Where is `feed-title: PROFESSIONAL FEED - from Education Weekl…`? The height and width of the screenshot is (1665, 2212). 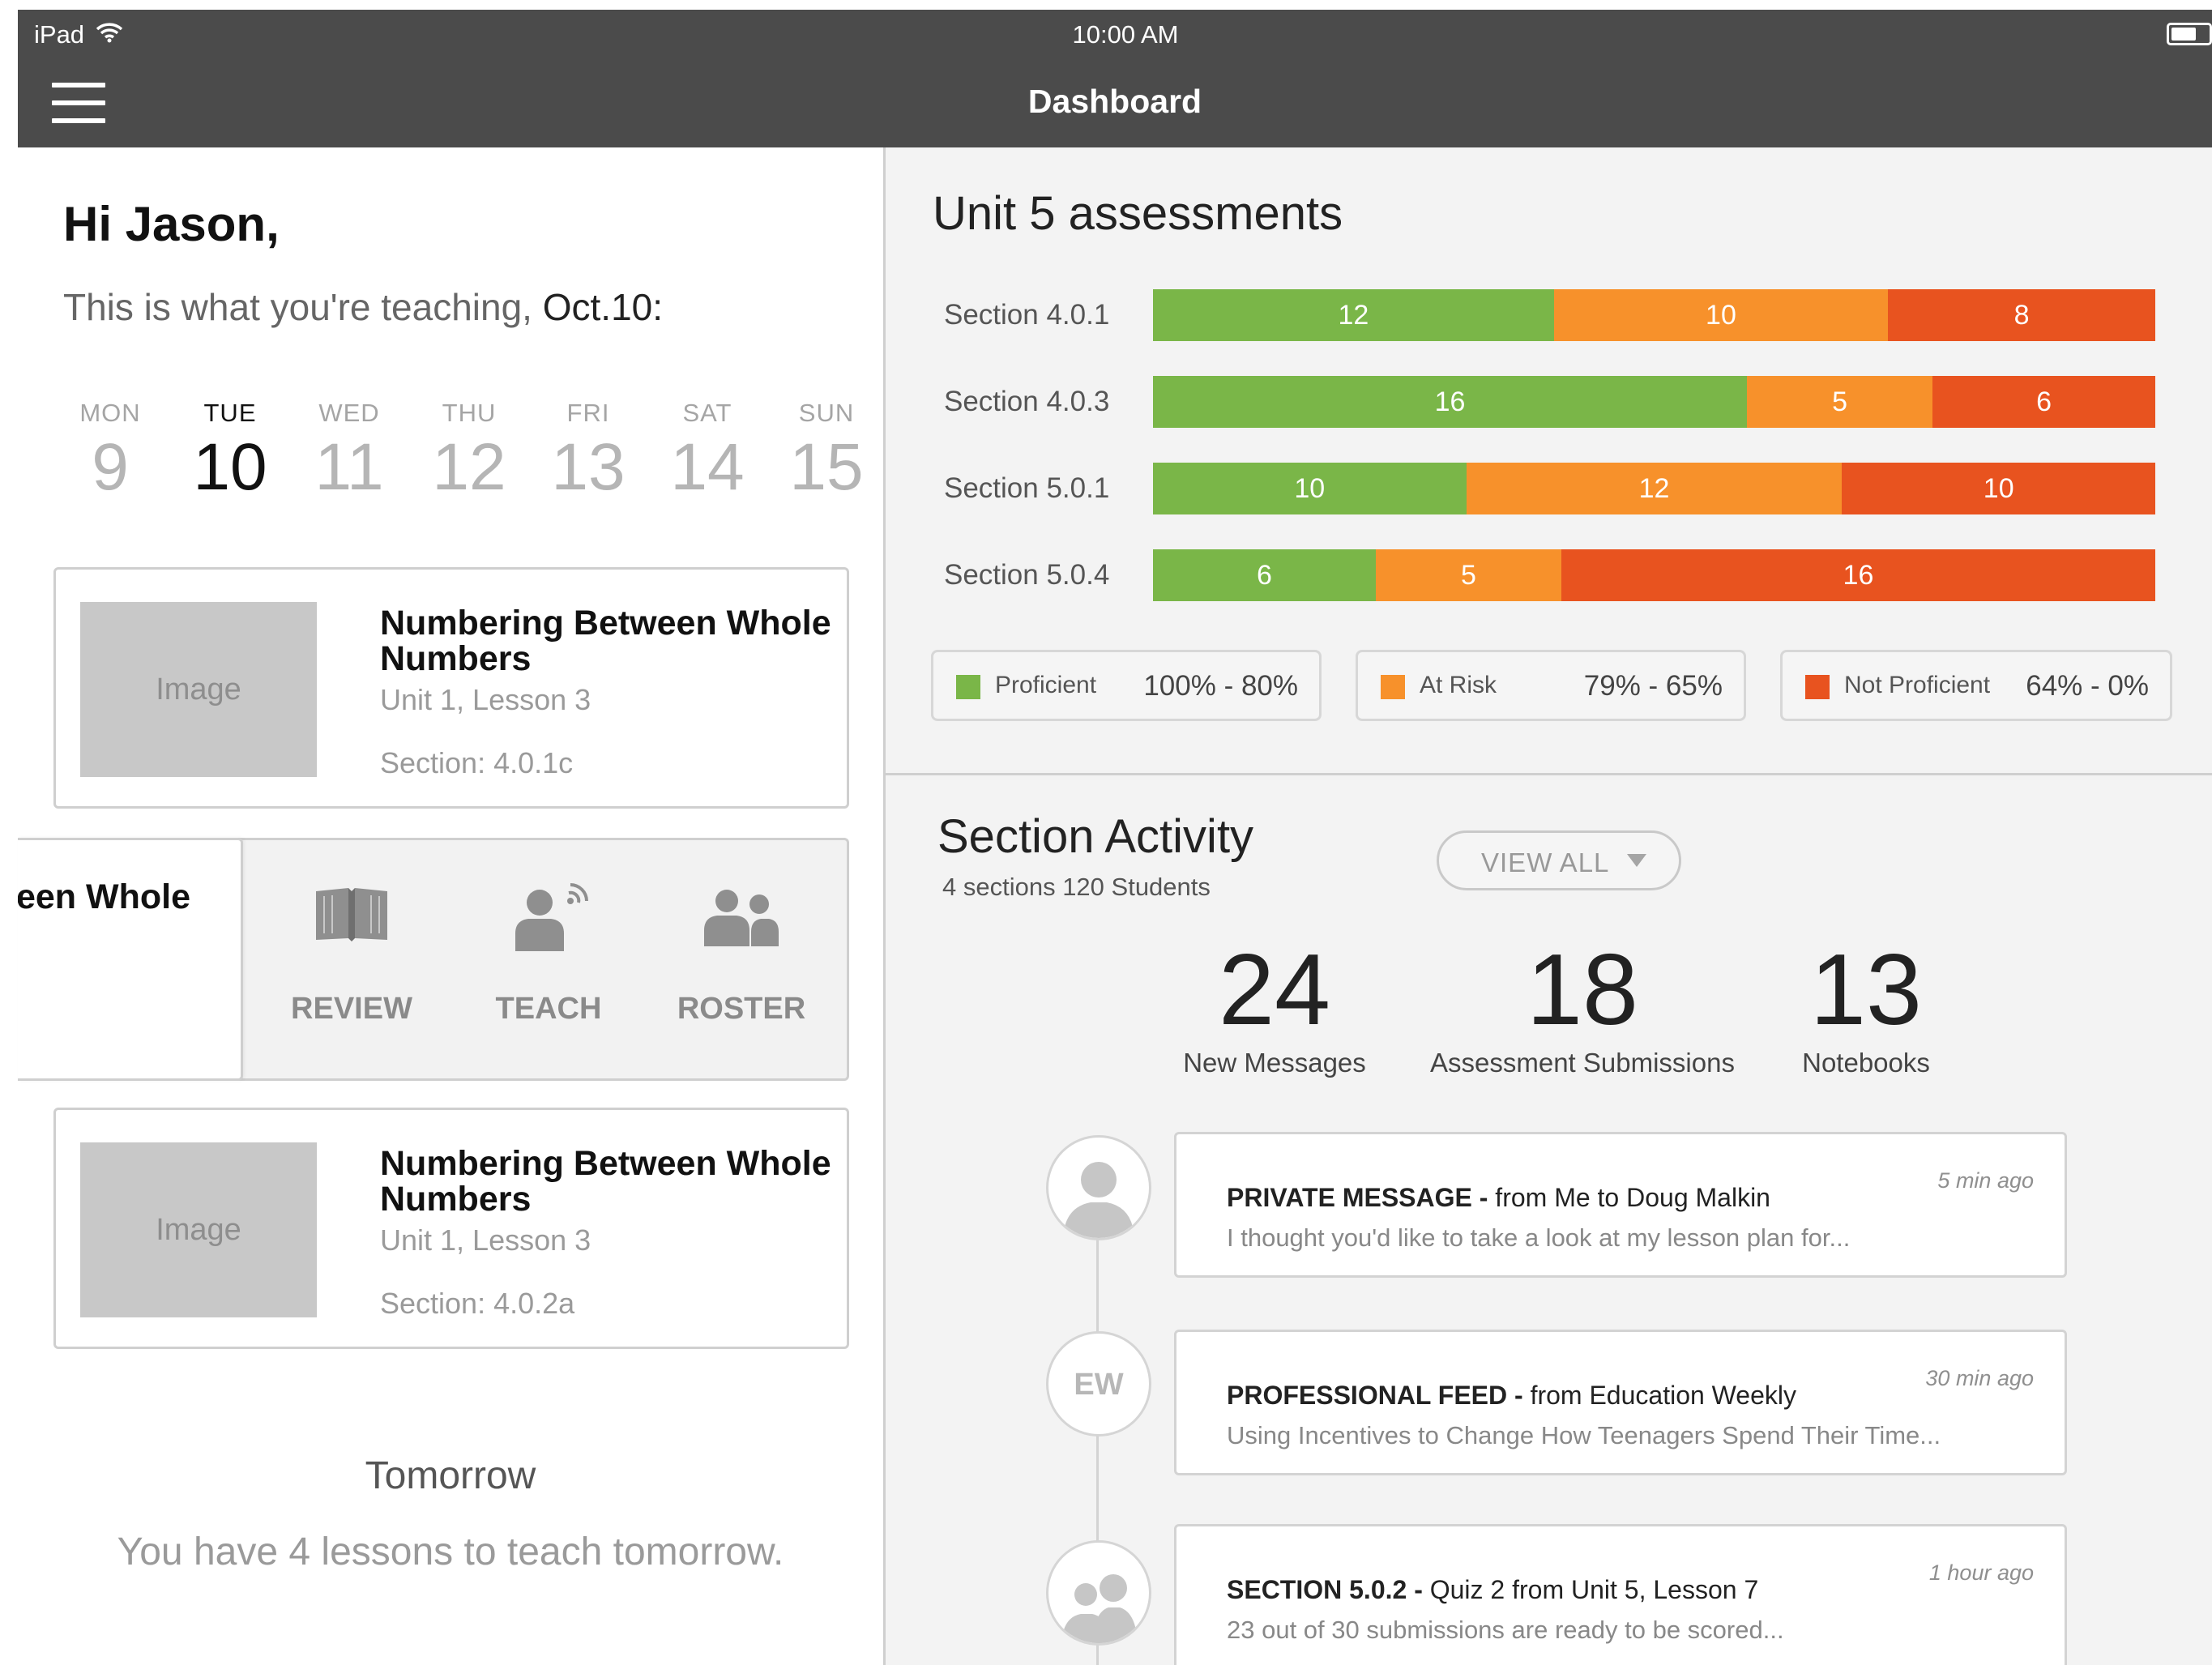
feed-title: PROFESSIONAL FEED - from Education Weekl… is located at coordinates (1511, 1396).